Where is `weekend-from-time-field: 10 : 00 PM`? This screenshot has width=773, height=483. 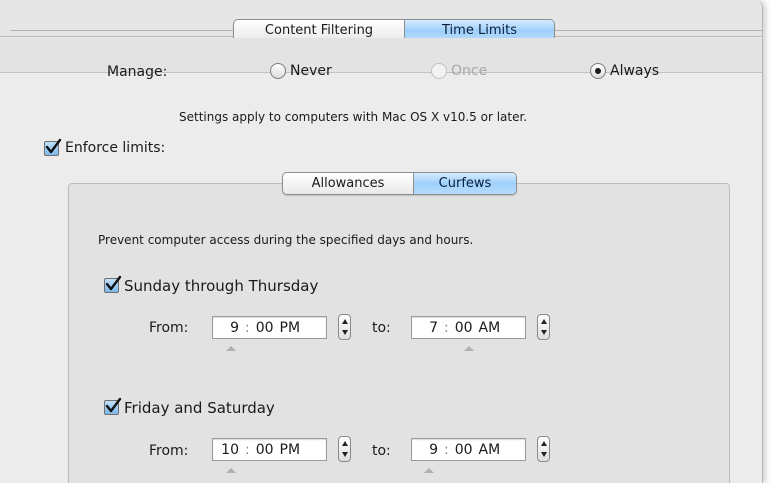 weekend-from-time-field: 10 : 00 PM is located at coordinates (269, 449).